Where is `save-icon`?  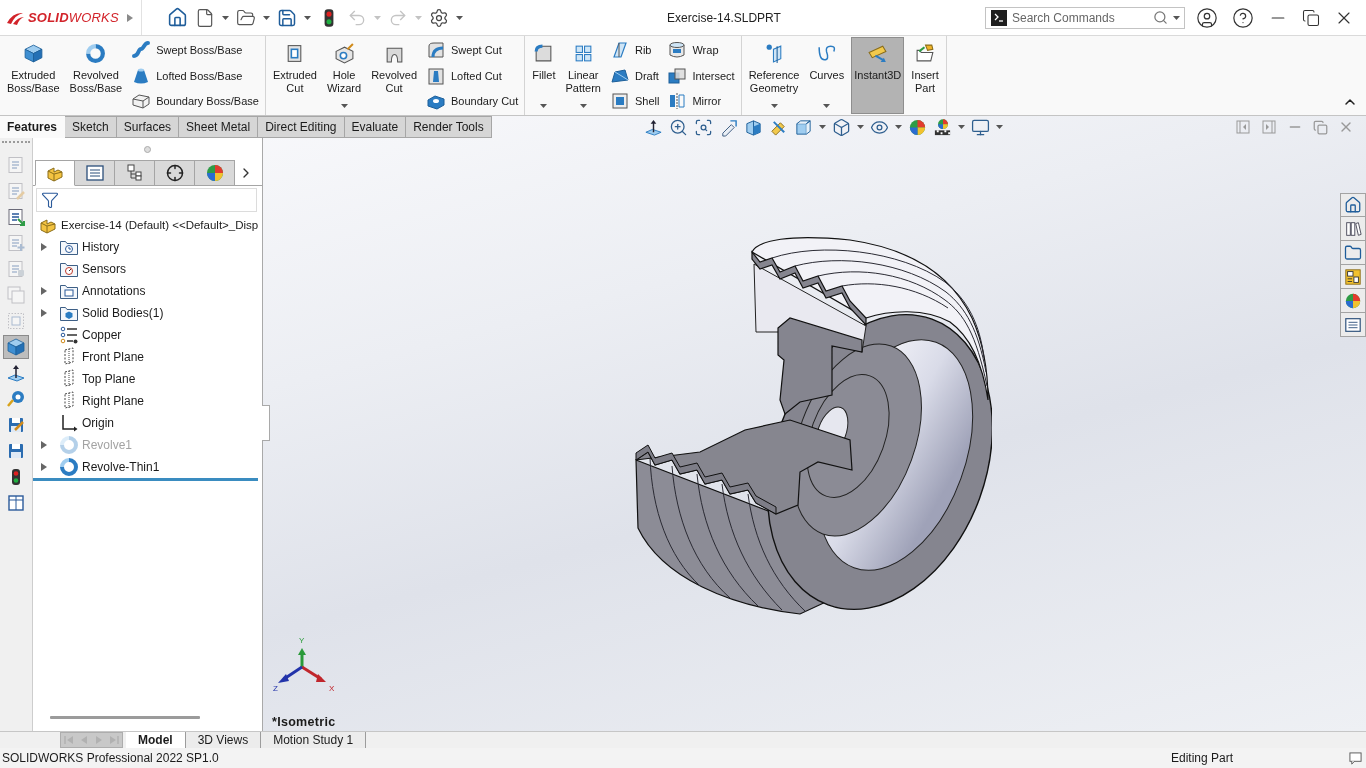 save-icon is located at coordinates (287, 17).